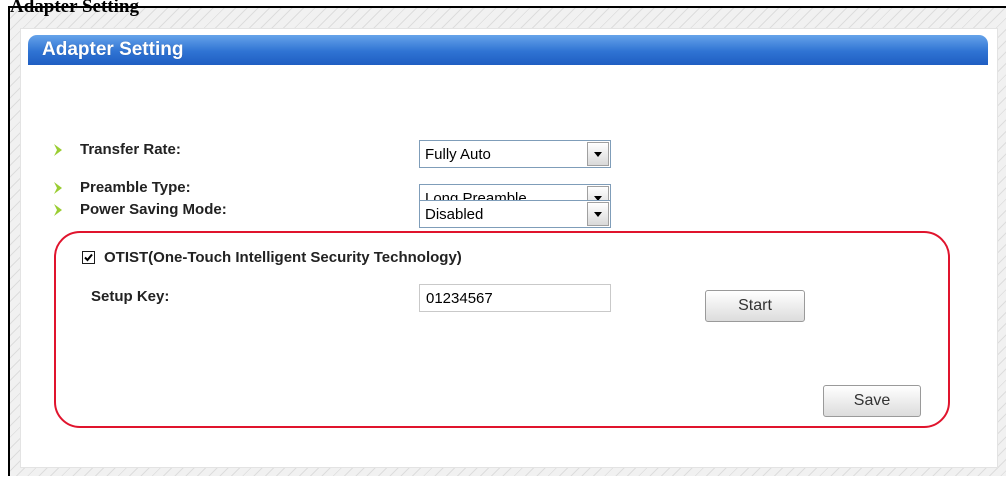 Image resolution: width=1008 pixels, height=478 pixels. I want to click on setup-key-input, so click(515, 298).